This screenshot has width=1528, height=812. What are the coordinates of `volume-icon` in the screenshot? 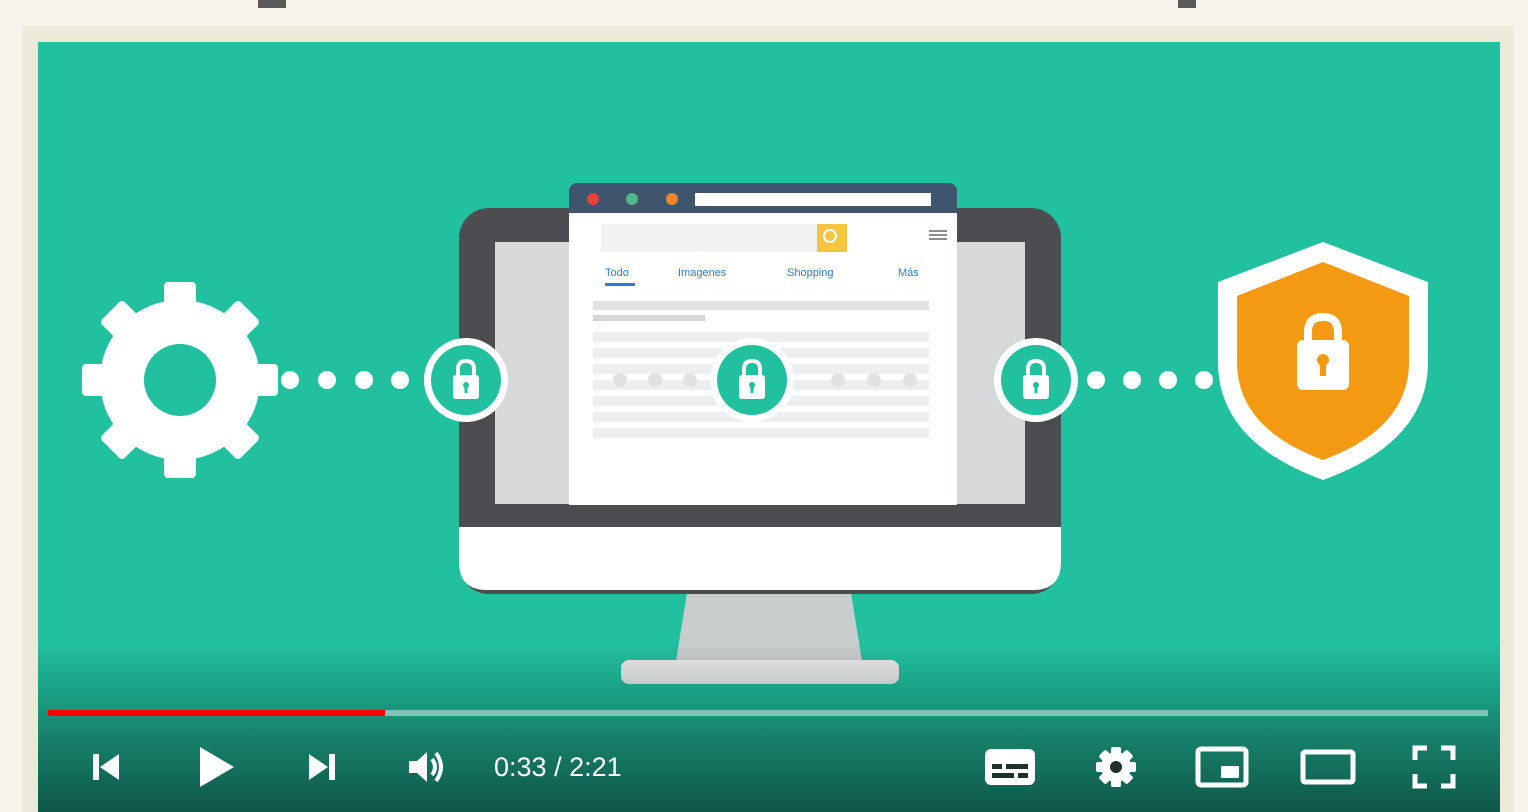 It's located at (426, 767).